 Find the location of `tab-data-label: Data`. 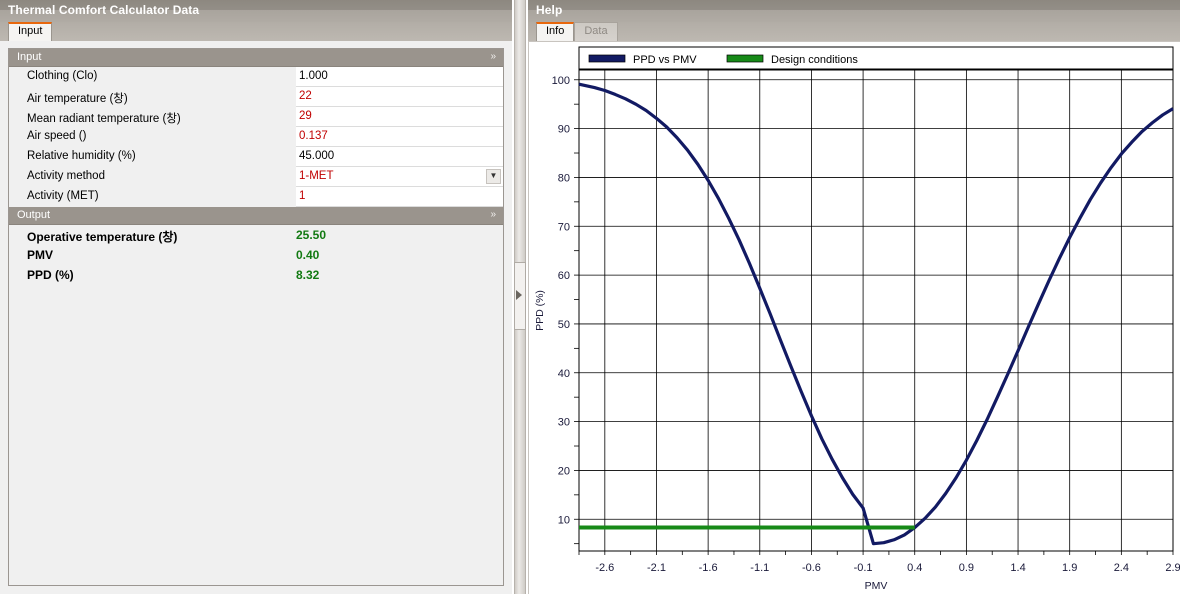

tab-data-label: Data is located at coordinates (596, 31).